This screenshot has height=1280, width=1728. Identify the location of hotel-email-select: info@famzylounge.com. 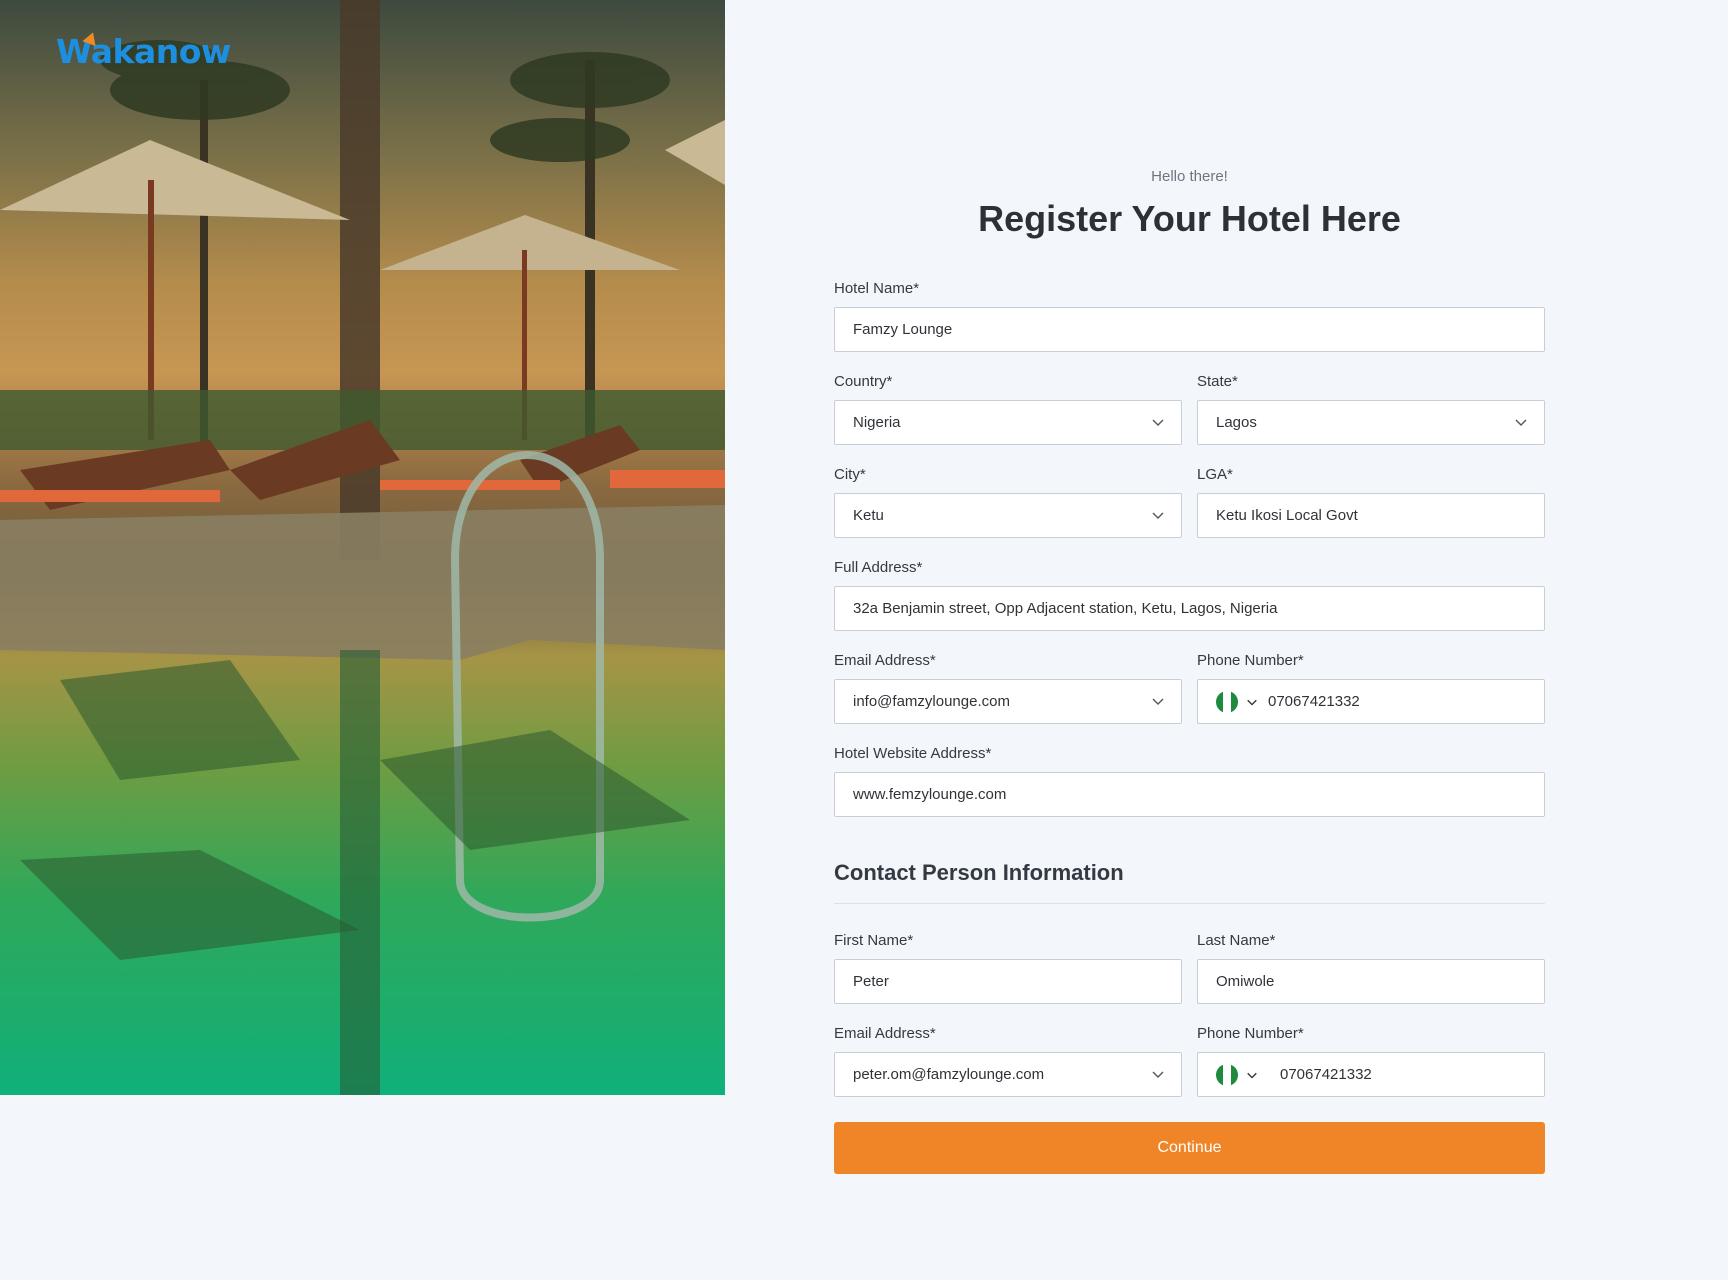
(1008, 701).